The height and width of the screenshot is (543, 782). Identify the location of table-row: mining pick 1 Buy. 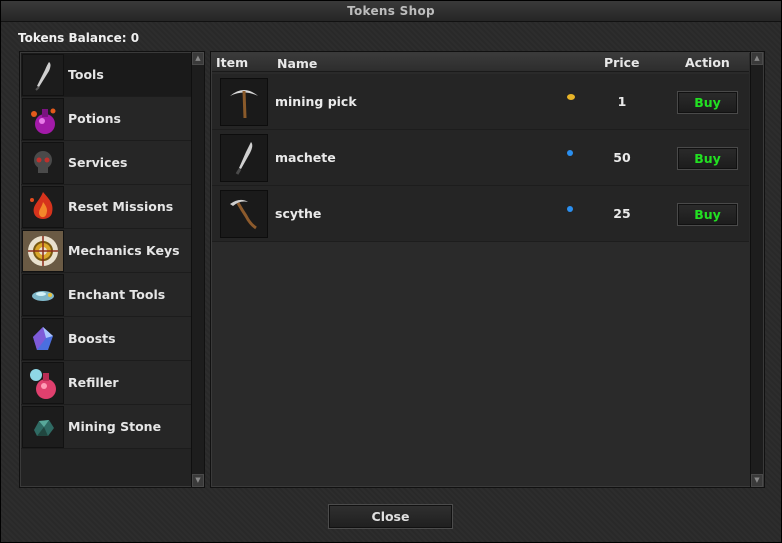
(480, 102).